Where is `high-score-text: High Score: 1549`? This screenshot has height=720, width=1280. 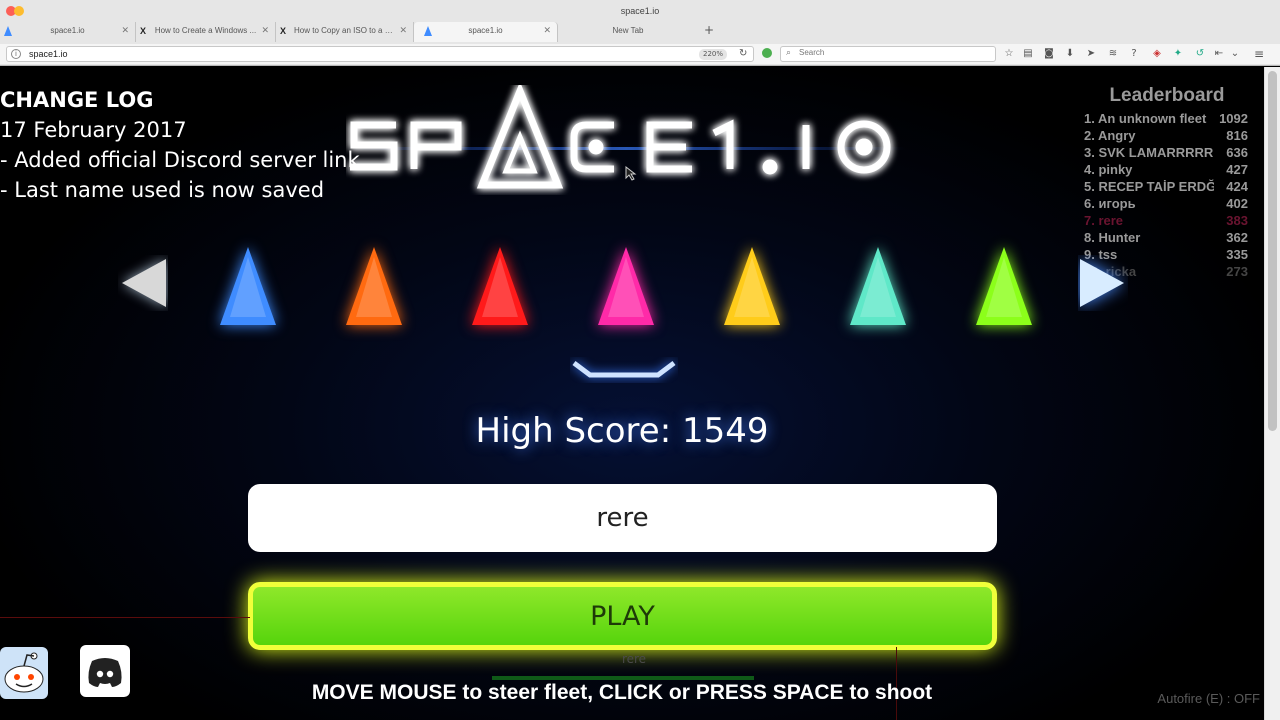
high-score-text: High Score: 1549 is located at coordinates (622, 431).